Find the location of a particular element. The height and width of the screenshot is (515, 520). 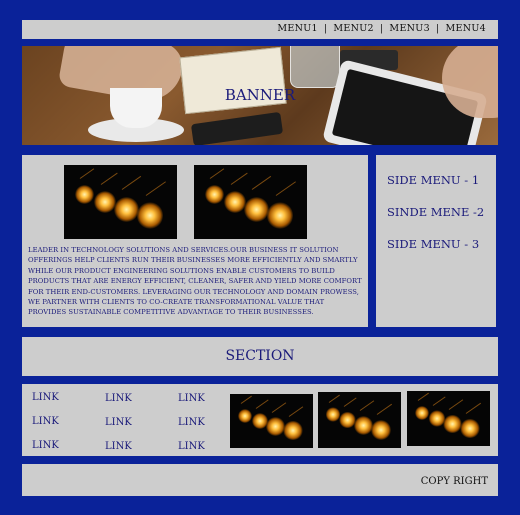

footer: COPY RIGHT is located at coordinates (260, 480).